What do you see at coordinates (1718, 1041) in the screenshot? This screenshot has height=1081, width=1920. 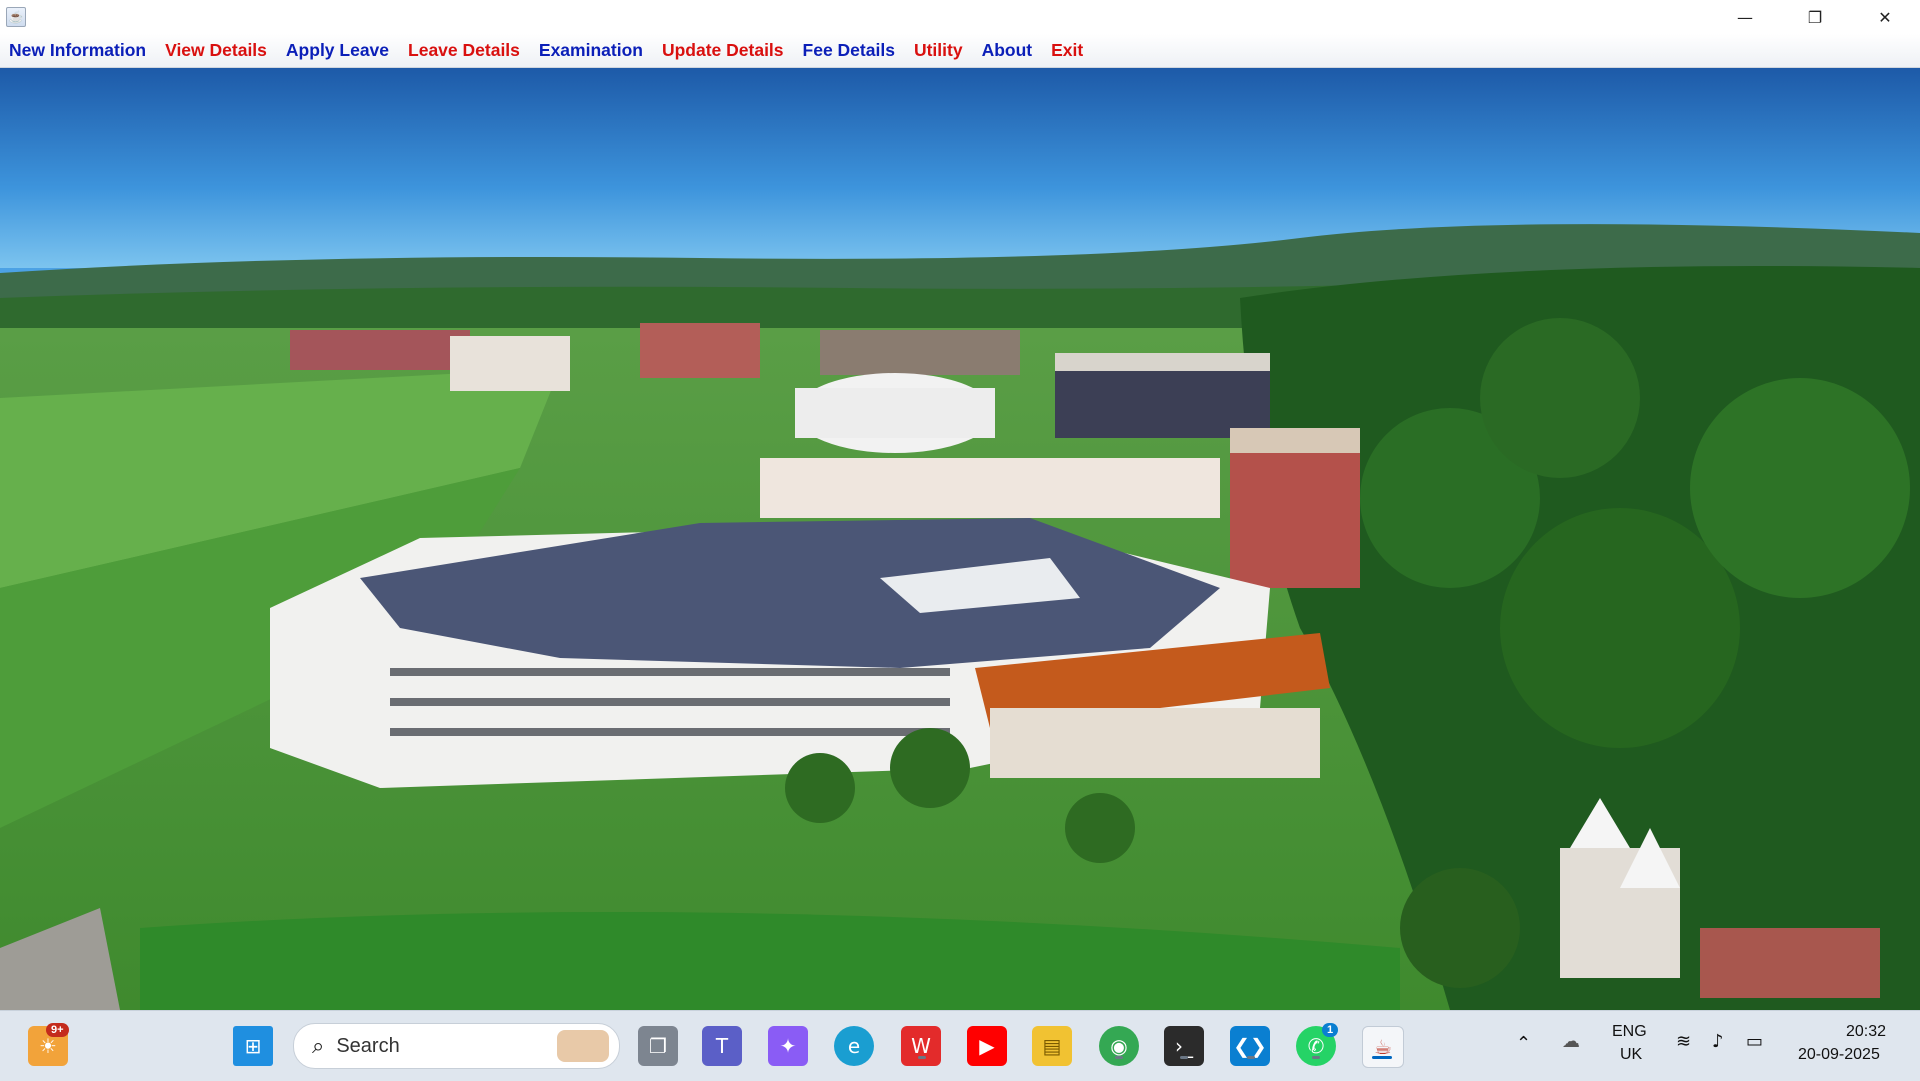 I see `volume-icon: ♪` at bounding box center [1718, 1041].